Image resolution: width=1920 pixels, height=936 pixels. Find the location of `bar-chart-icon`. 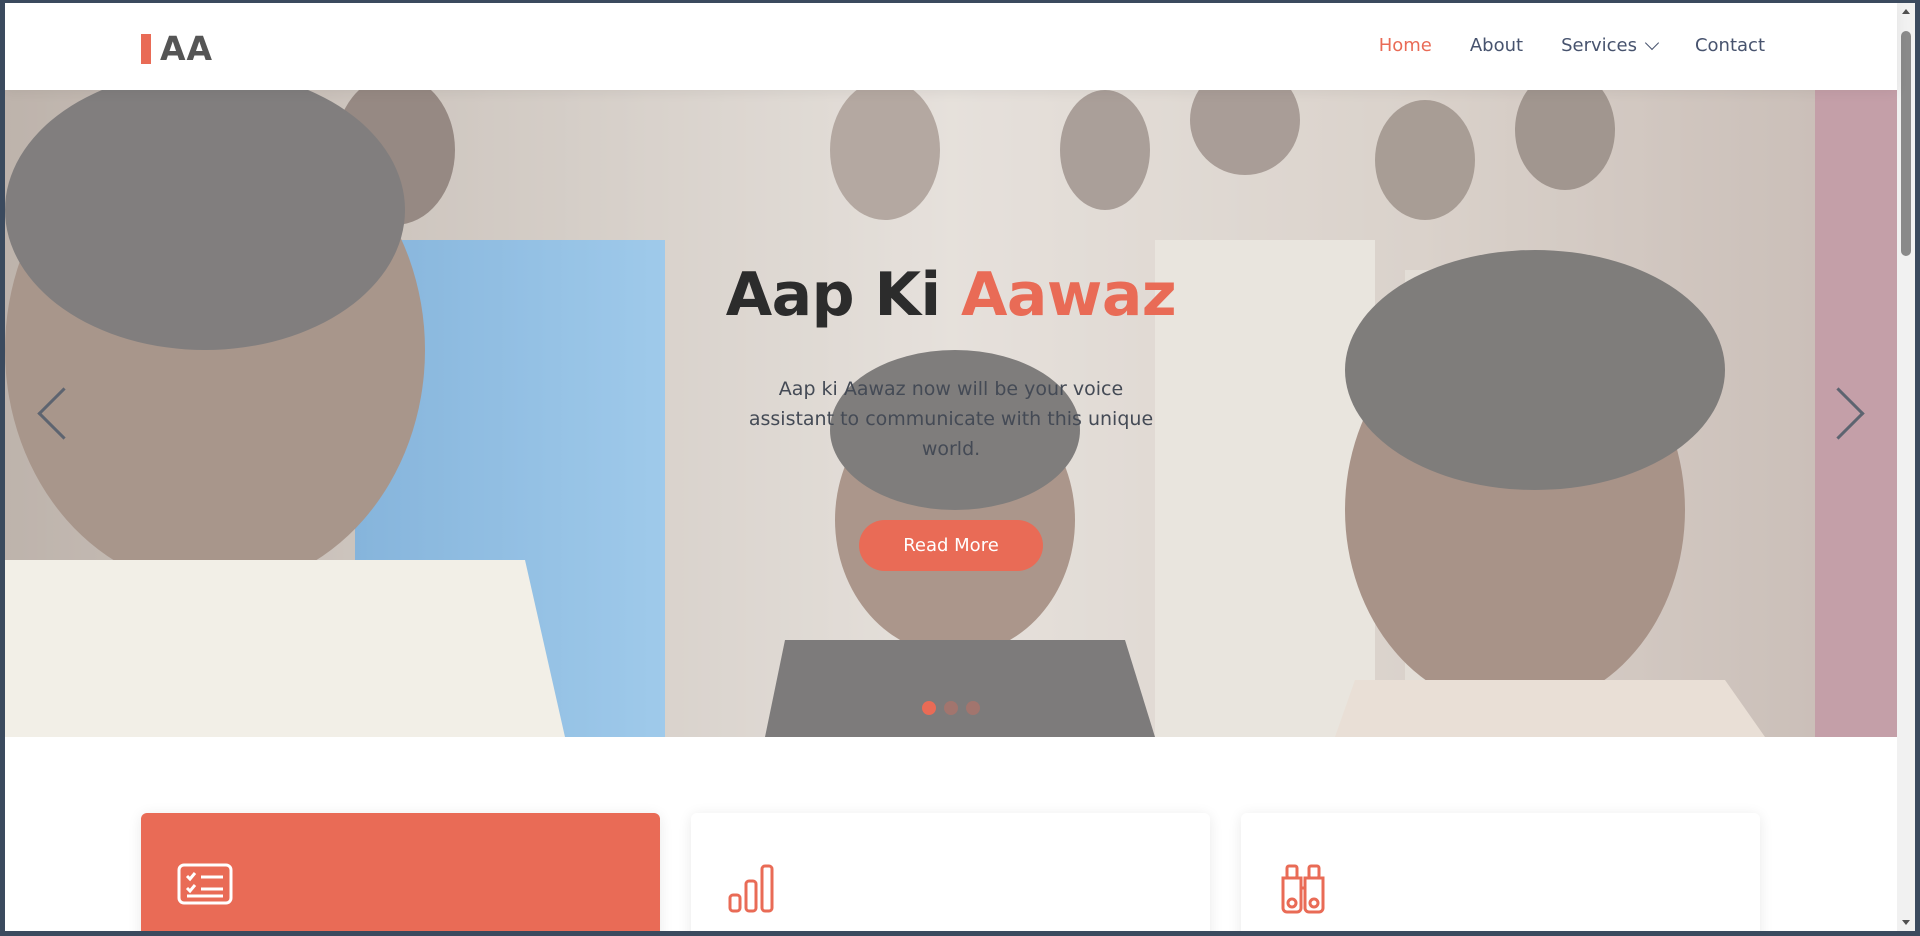

bar-chart-icon is located at coordinates (751, 888).